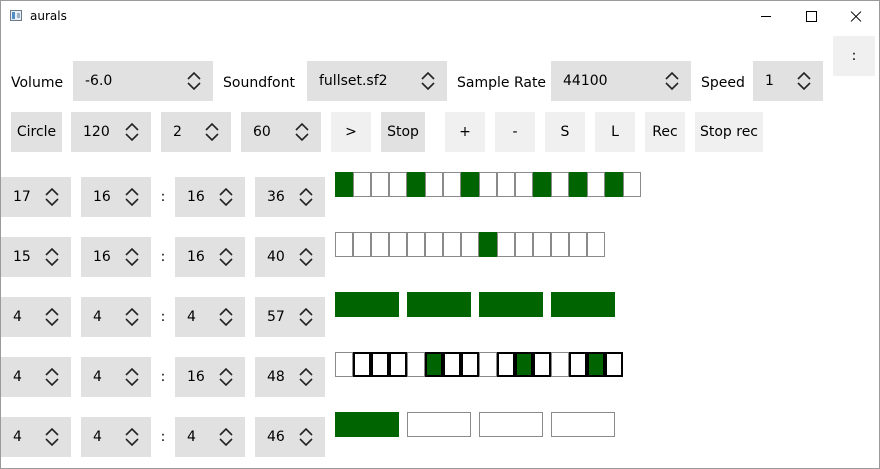 The height and width of the screenshot is (469, 880). I want to click on tempo-spinbox: 120, so click(111, 132).